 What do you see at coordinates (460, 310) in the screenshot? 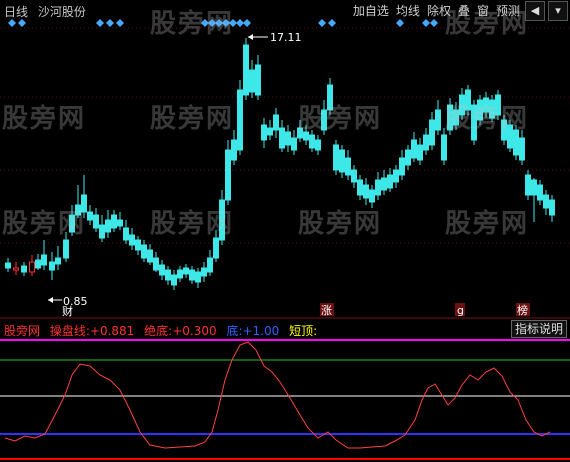
I see `event-marker: g` at bounding box center [460, 310].